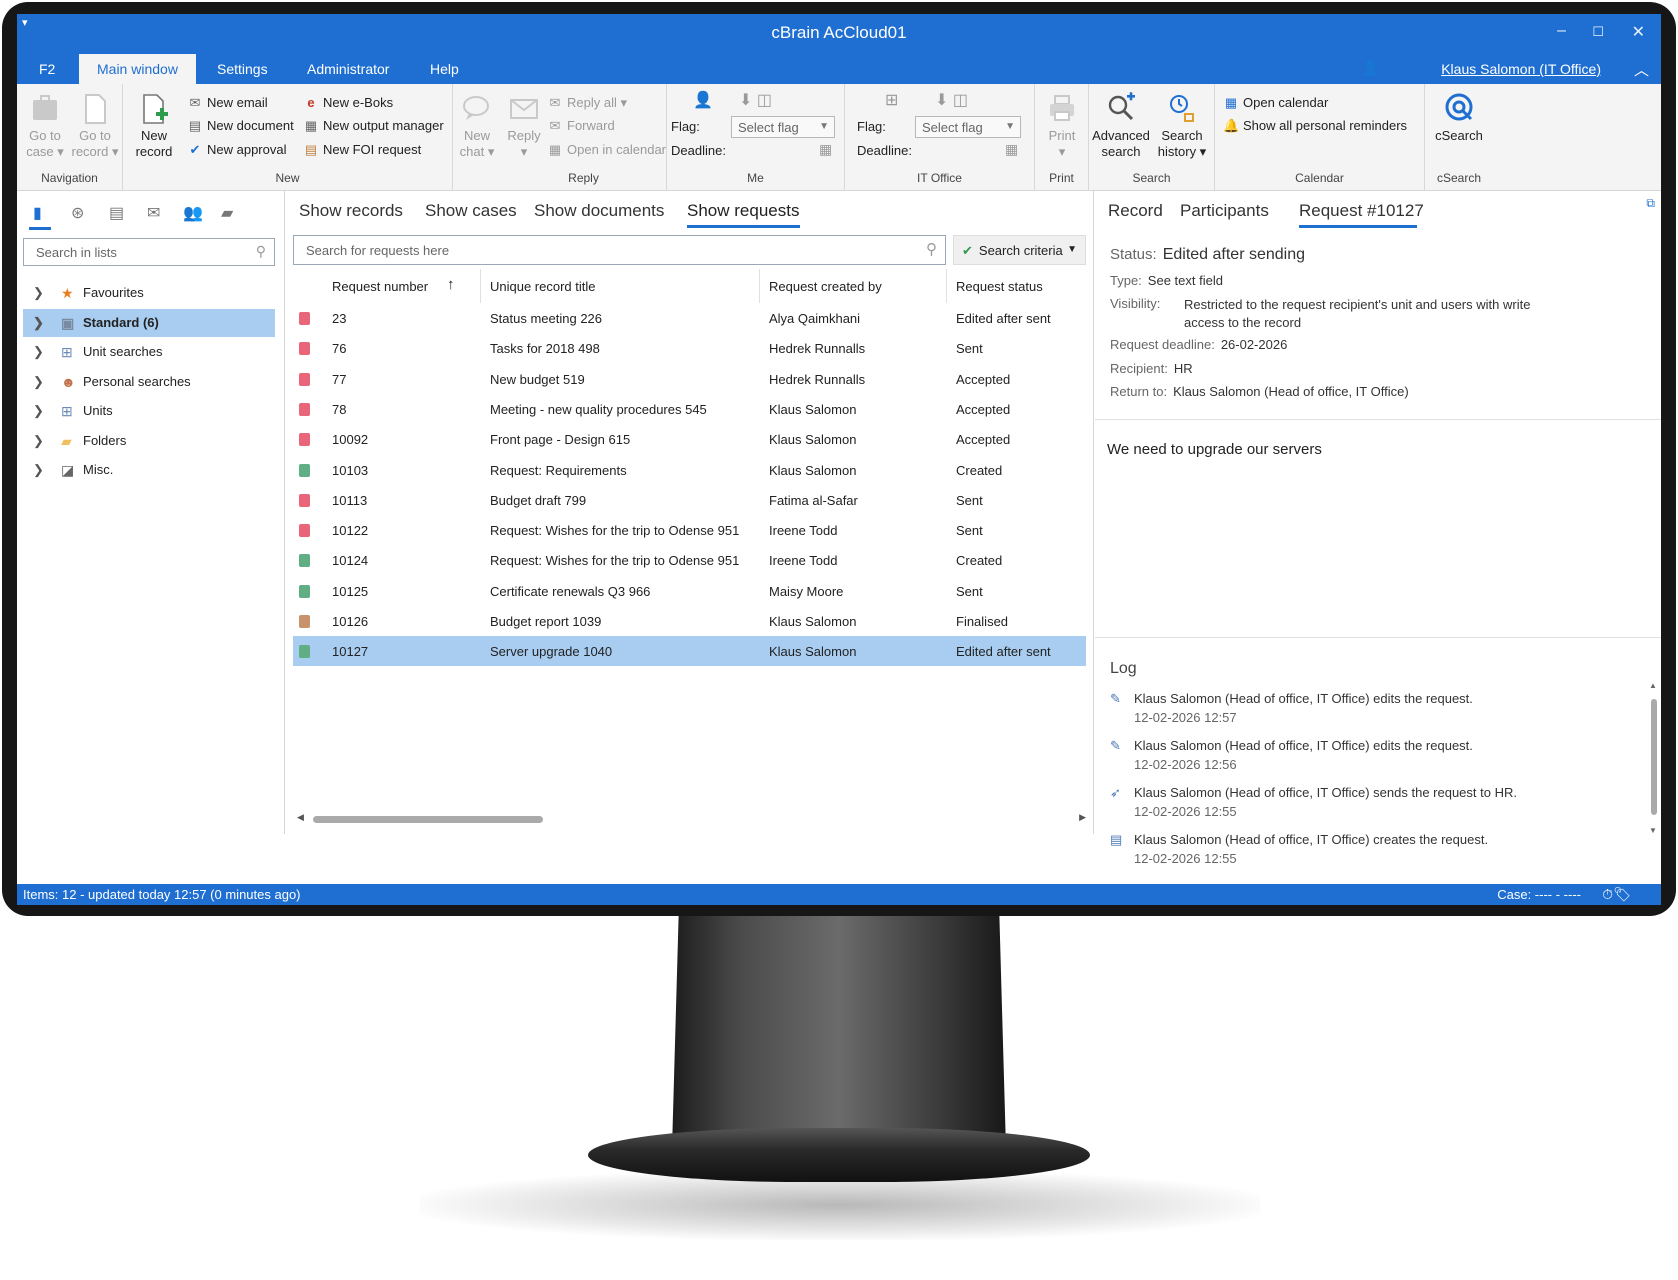  What do you see at coordinates (689, 348) in the screenshot?
I see `table-row: 76 Tasks for 2018 498 Hedrek Runnalls Sent` at bounding box center [689, 348].